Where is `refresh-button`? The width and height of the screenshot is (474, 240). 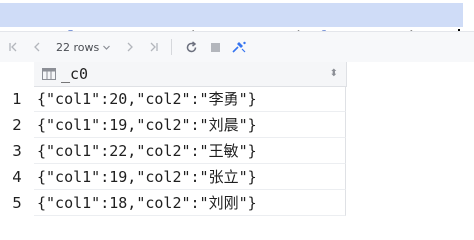 refresh-button is located at coordinates (191, 47).